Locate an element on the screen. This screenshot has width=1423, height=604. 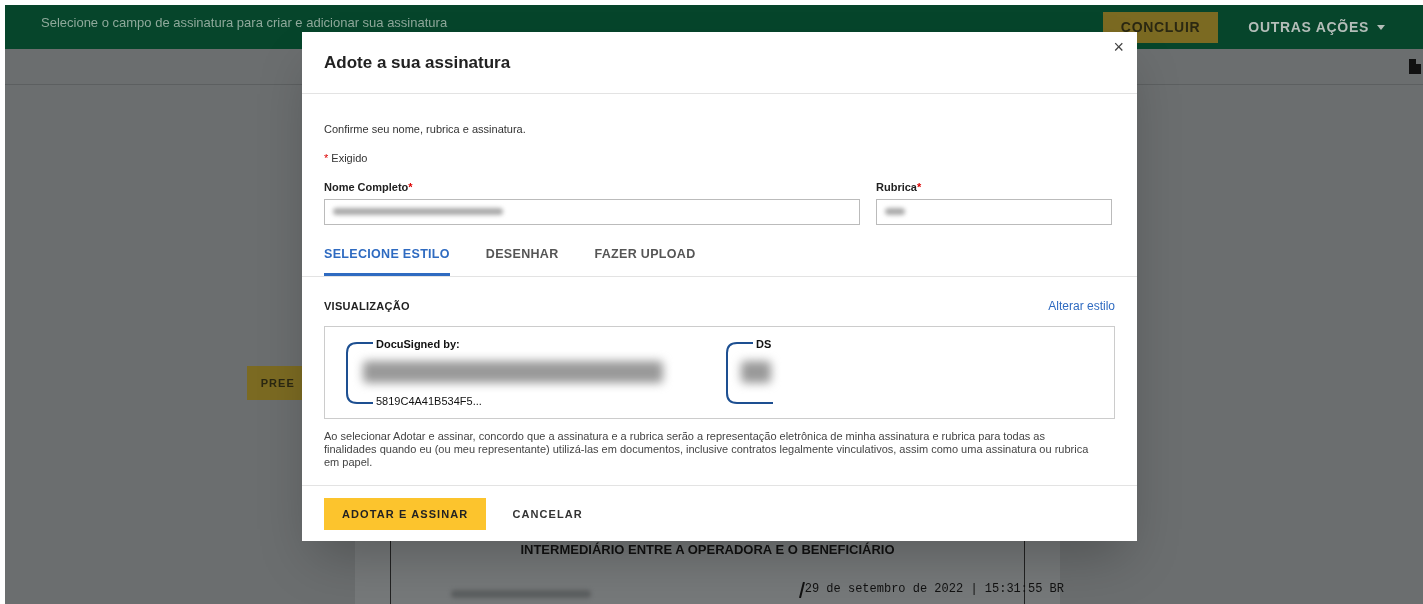
instruction-text: Selecione o campo de assinatura para criar e adicionar sua assinatura is located at coordinates (244, 23).